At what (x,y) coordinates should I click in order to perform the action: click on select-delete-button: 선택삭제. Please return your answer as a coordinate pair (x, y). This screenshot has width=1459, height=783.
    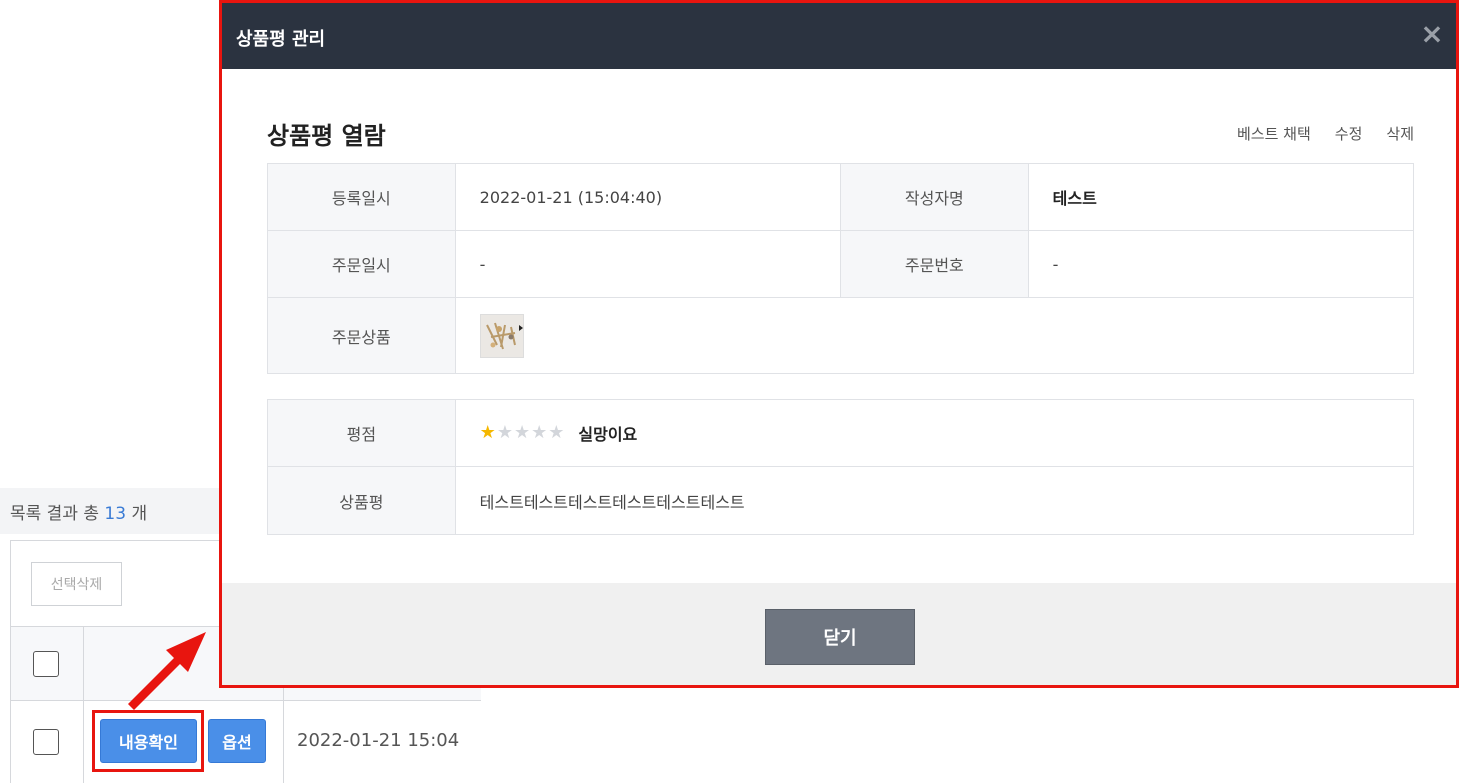
    Looking at the image, I should click on (76, 584).